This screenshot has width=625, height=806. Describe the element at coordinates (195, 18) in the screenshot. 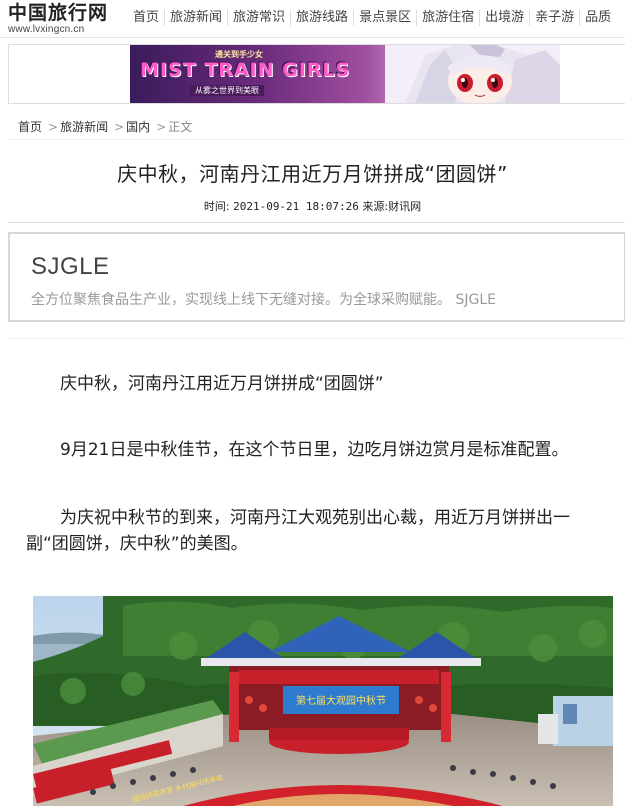

I see `nav-item-travel-news: 旅游新闻` at that location.